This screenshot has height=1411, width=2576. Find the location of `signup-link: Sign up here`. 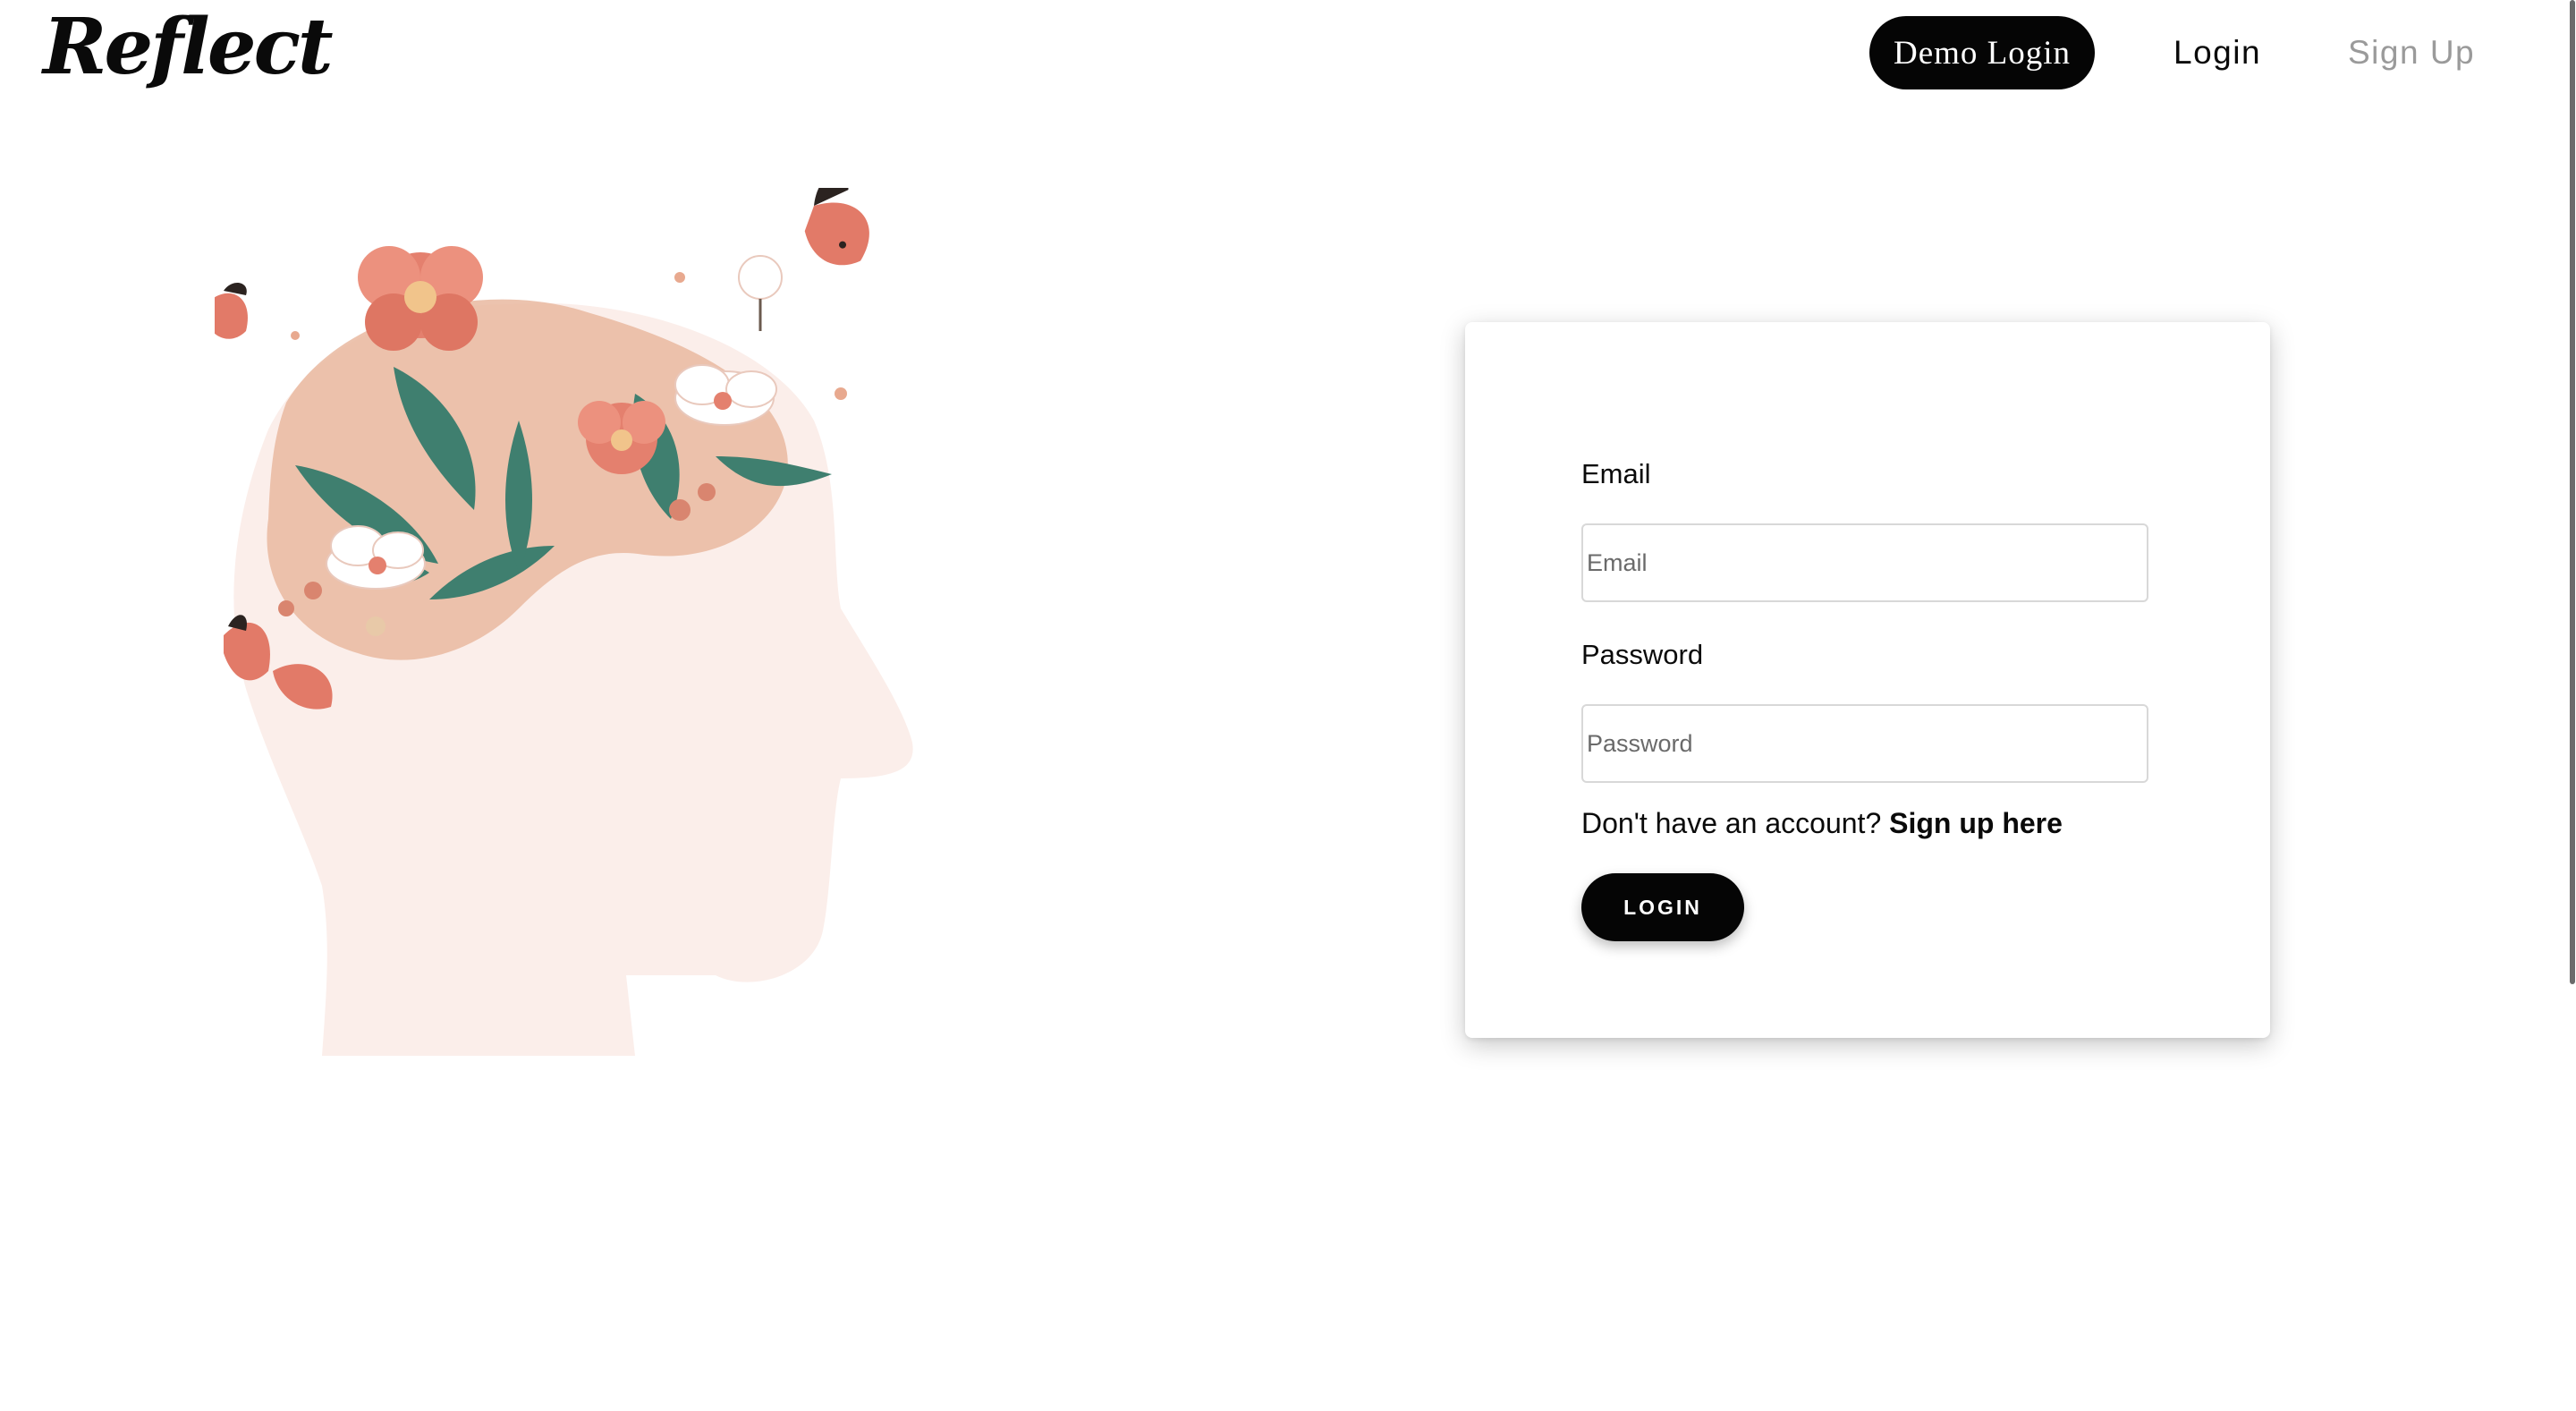

signup-link: Sign up here is located at coordinates (1976, 823).